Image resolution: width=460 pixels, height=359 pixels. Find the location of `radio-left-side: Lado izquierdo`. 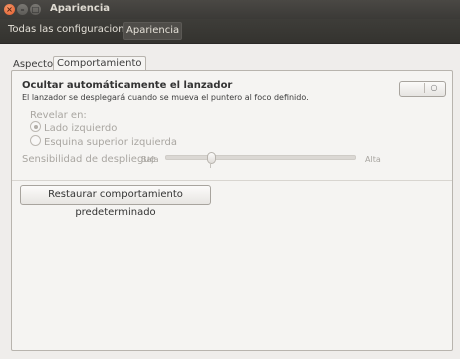

radio-left-side: Lado izquierdo is located at coordinates (74, 127).